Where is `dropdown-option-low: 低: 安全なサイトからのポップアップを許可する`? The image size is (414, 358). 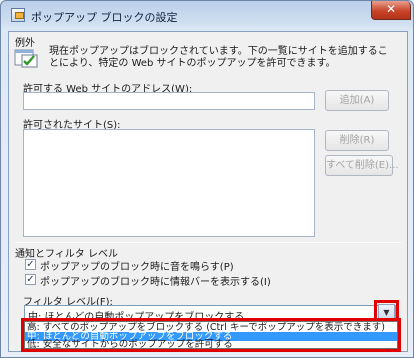 dropdown-option-low: 低: 安全なサイトからのポップアップを許可する is located at coordinates (211, 345).